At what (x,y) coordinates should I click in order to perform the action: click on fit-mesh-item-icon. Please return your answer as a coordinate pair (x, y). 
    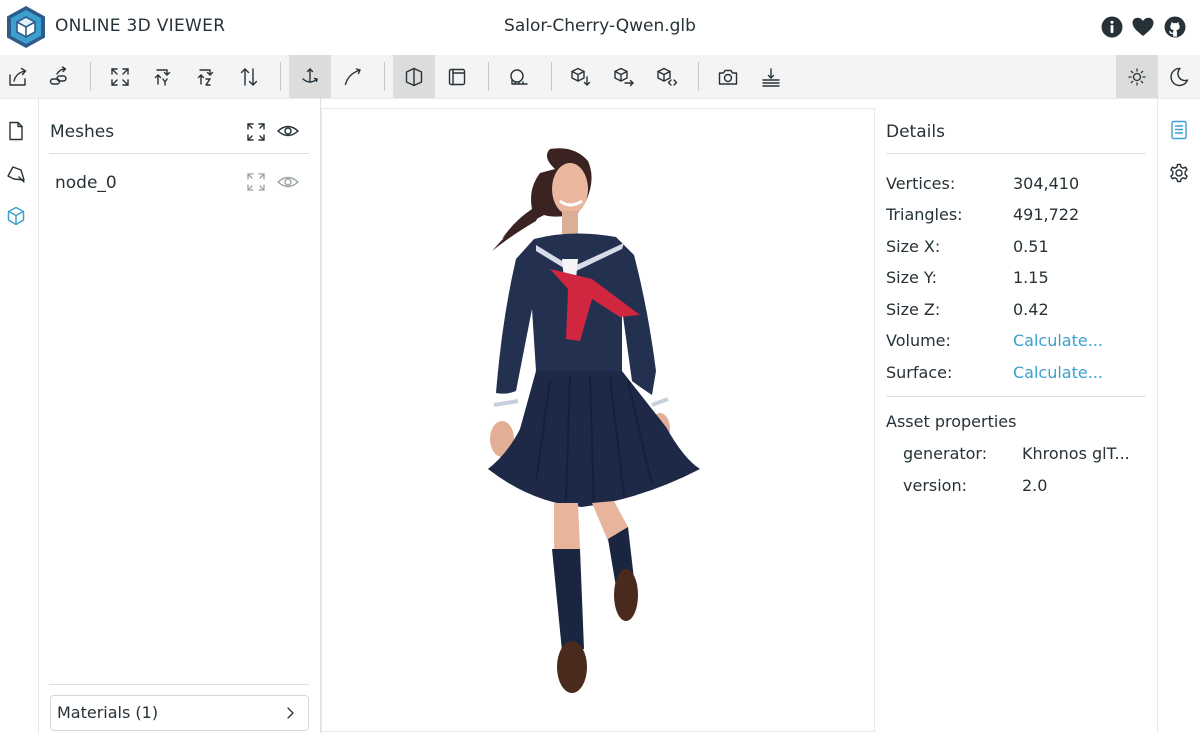
    Looking at the image, I should click on (257, 183).